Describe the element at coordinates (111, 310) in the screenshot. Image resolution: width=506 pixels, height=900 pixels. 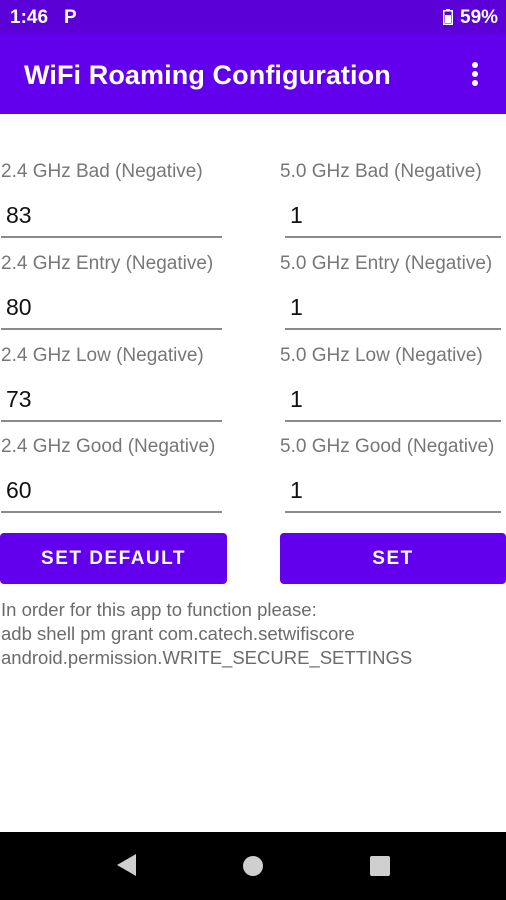
I see `input-24-entry` at that location.